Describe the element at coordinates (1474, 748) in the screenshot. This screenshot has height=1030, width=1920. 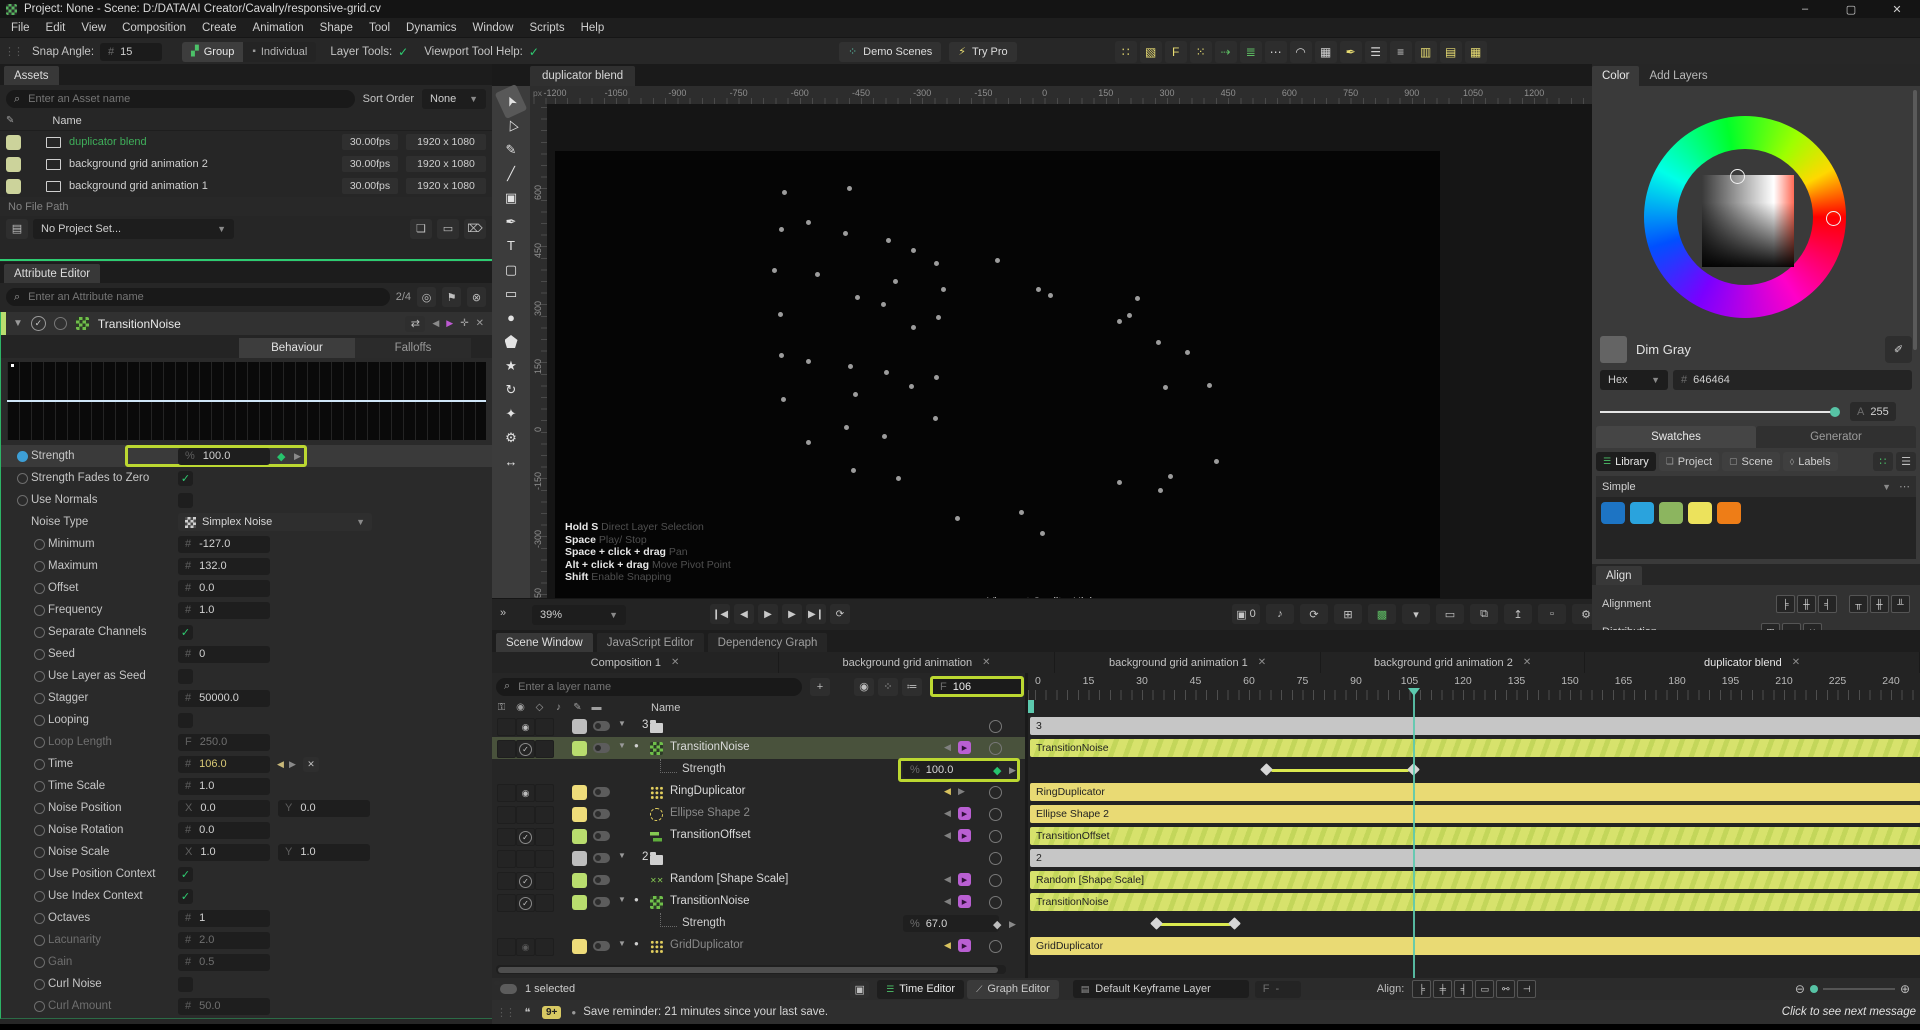
I see `timeline-track: TransitionNoise` at that location.